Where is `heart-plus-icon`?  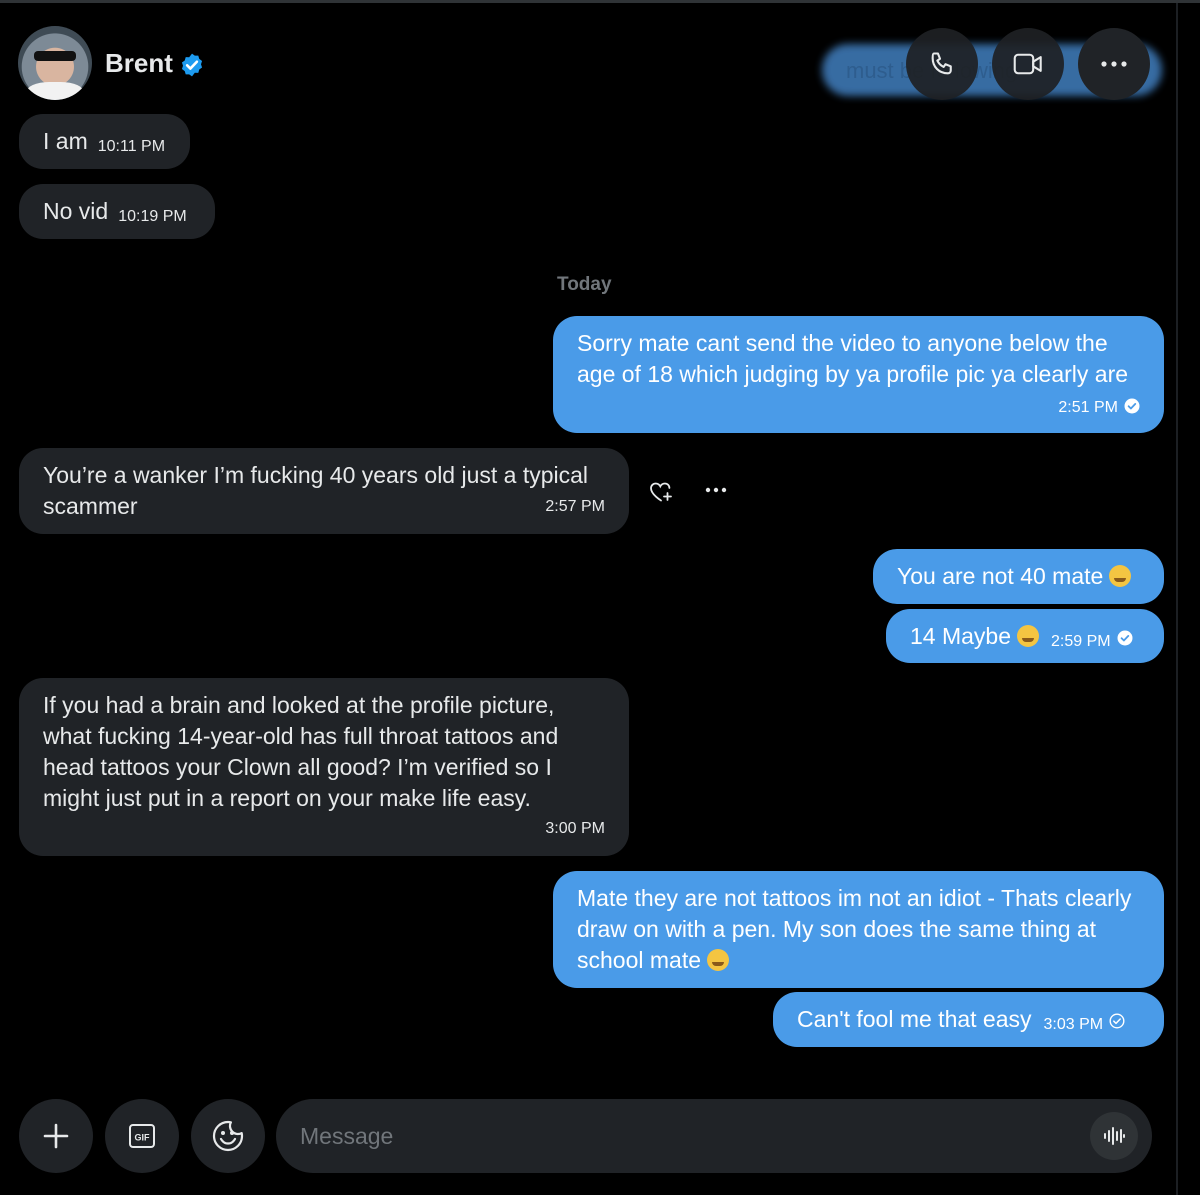
heart-plus-icon is located at coordinates (661, 492).